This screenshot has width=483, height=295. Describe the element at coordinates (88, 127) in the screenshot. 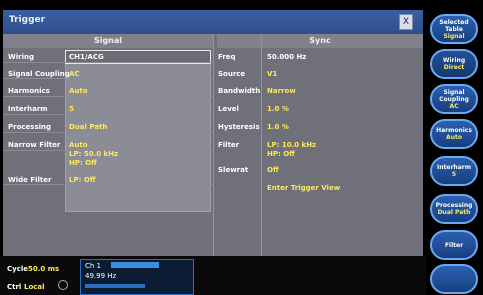

I see `processing-value: Dual Path` at that location.